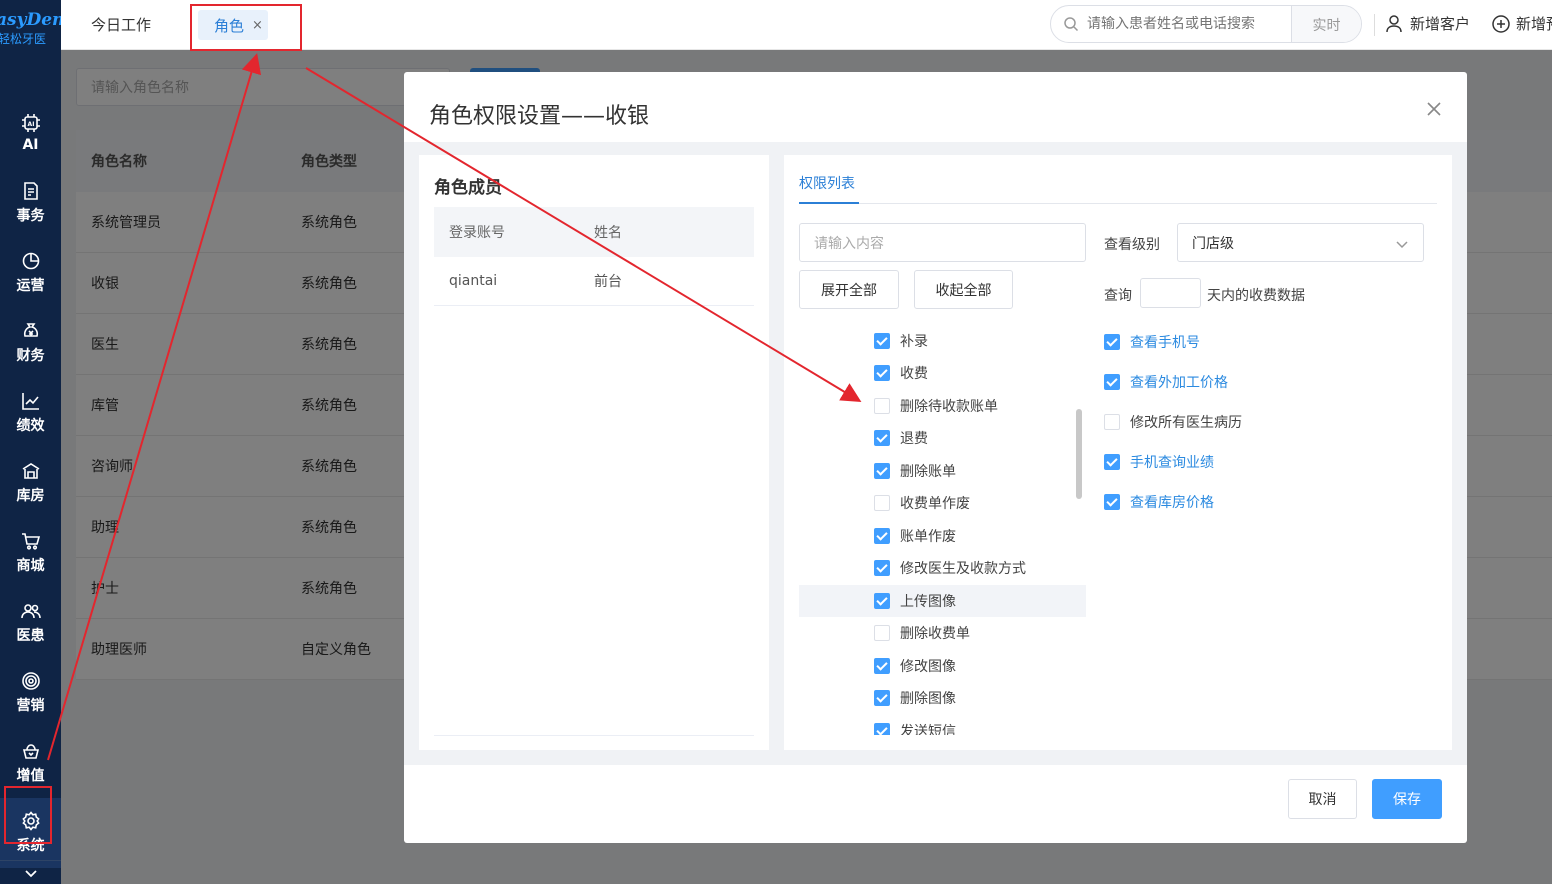 The height and width of the screenshot is (884, 1552). I want to click on tab-underline, so click(1118, 203).